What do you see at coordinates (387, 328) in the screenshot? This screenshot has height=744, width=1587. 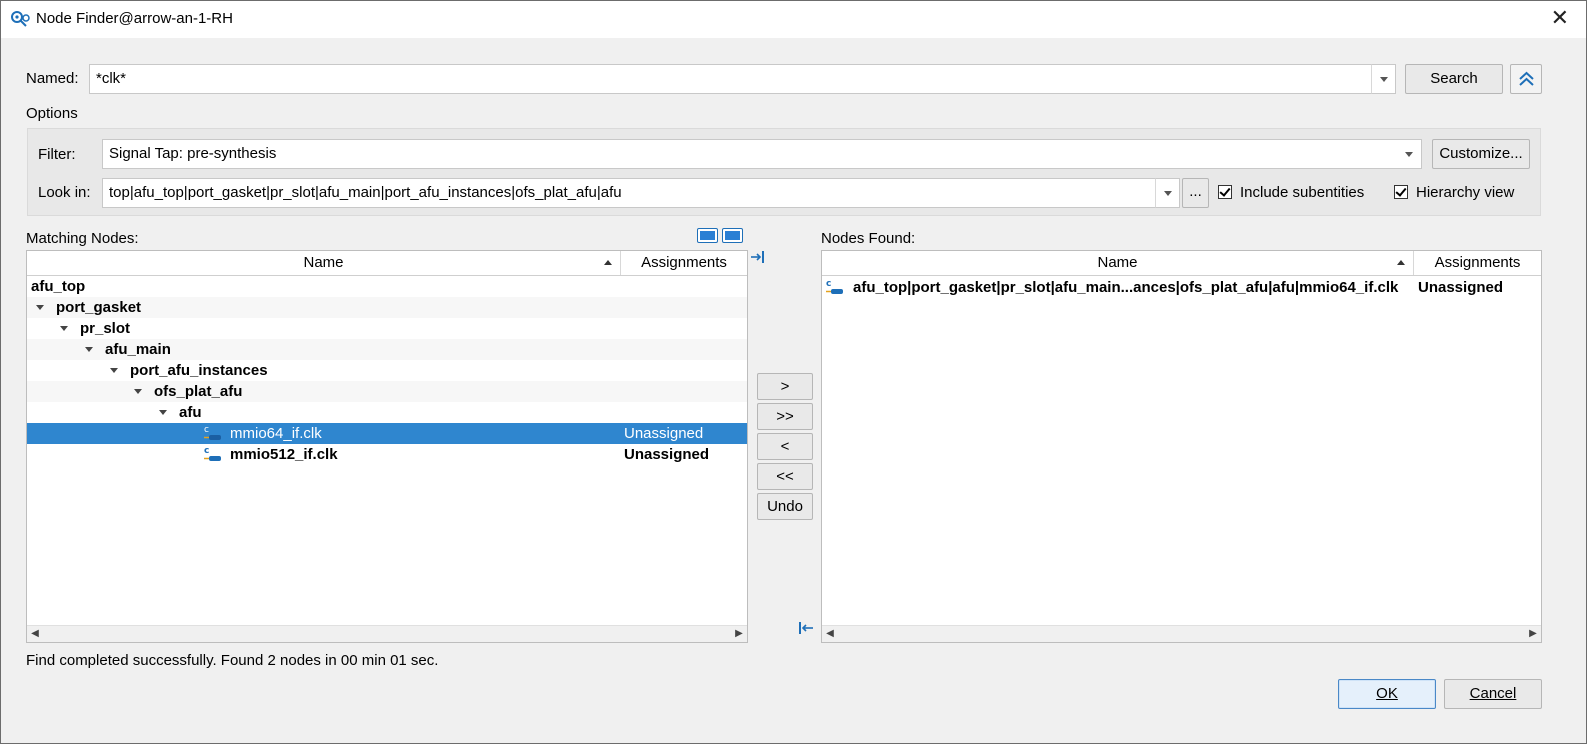 I see `tree-row: pr_slot` at bounding box center [387, 328].